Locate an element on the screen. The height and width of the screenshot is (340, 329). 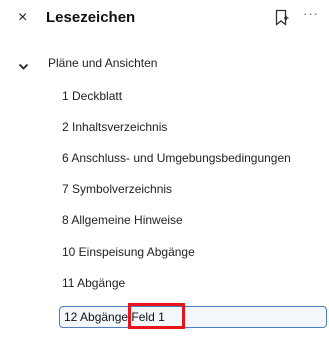
chevron-down-icon is located at coordinates (23, 64).